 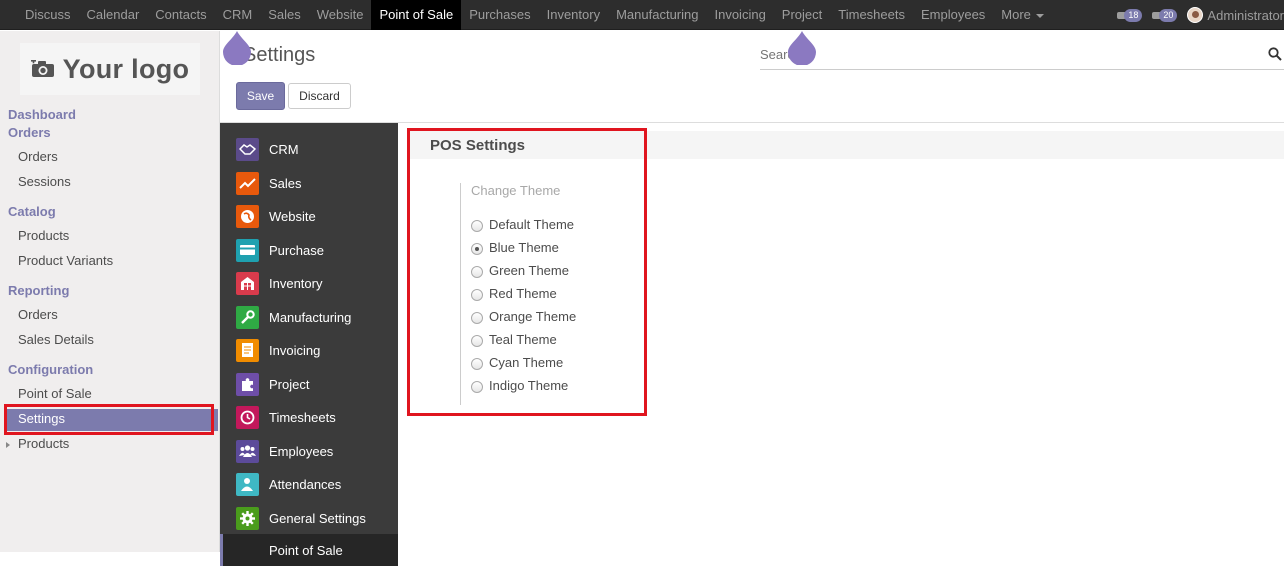 What do you see at coordinates (739, 15) in the screenshot?
I see `menu-invoicing: Invoicing` at bounding box center [739, 15].